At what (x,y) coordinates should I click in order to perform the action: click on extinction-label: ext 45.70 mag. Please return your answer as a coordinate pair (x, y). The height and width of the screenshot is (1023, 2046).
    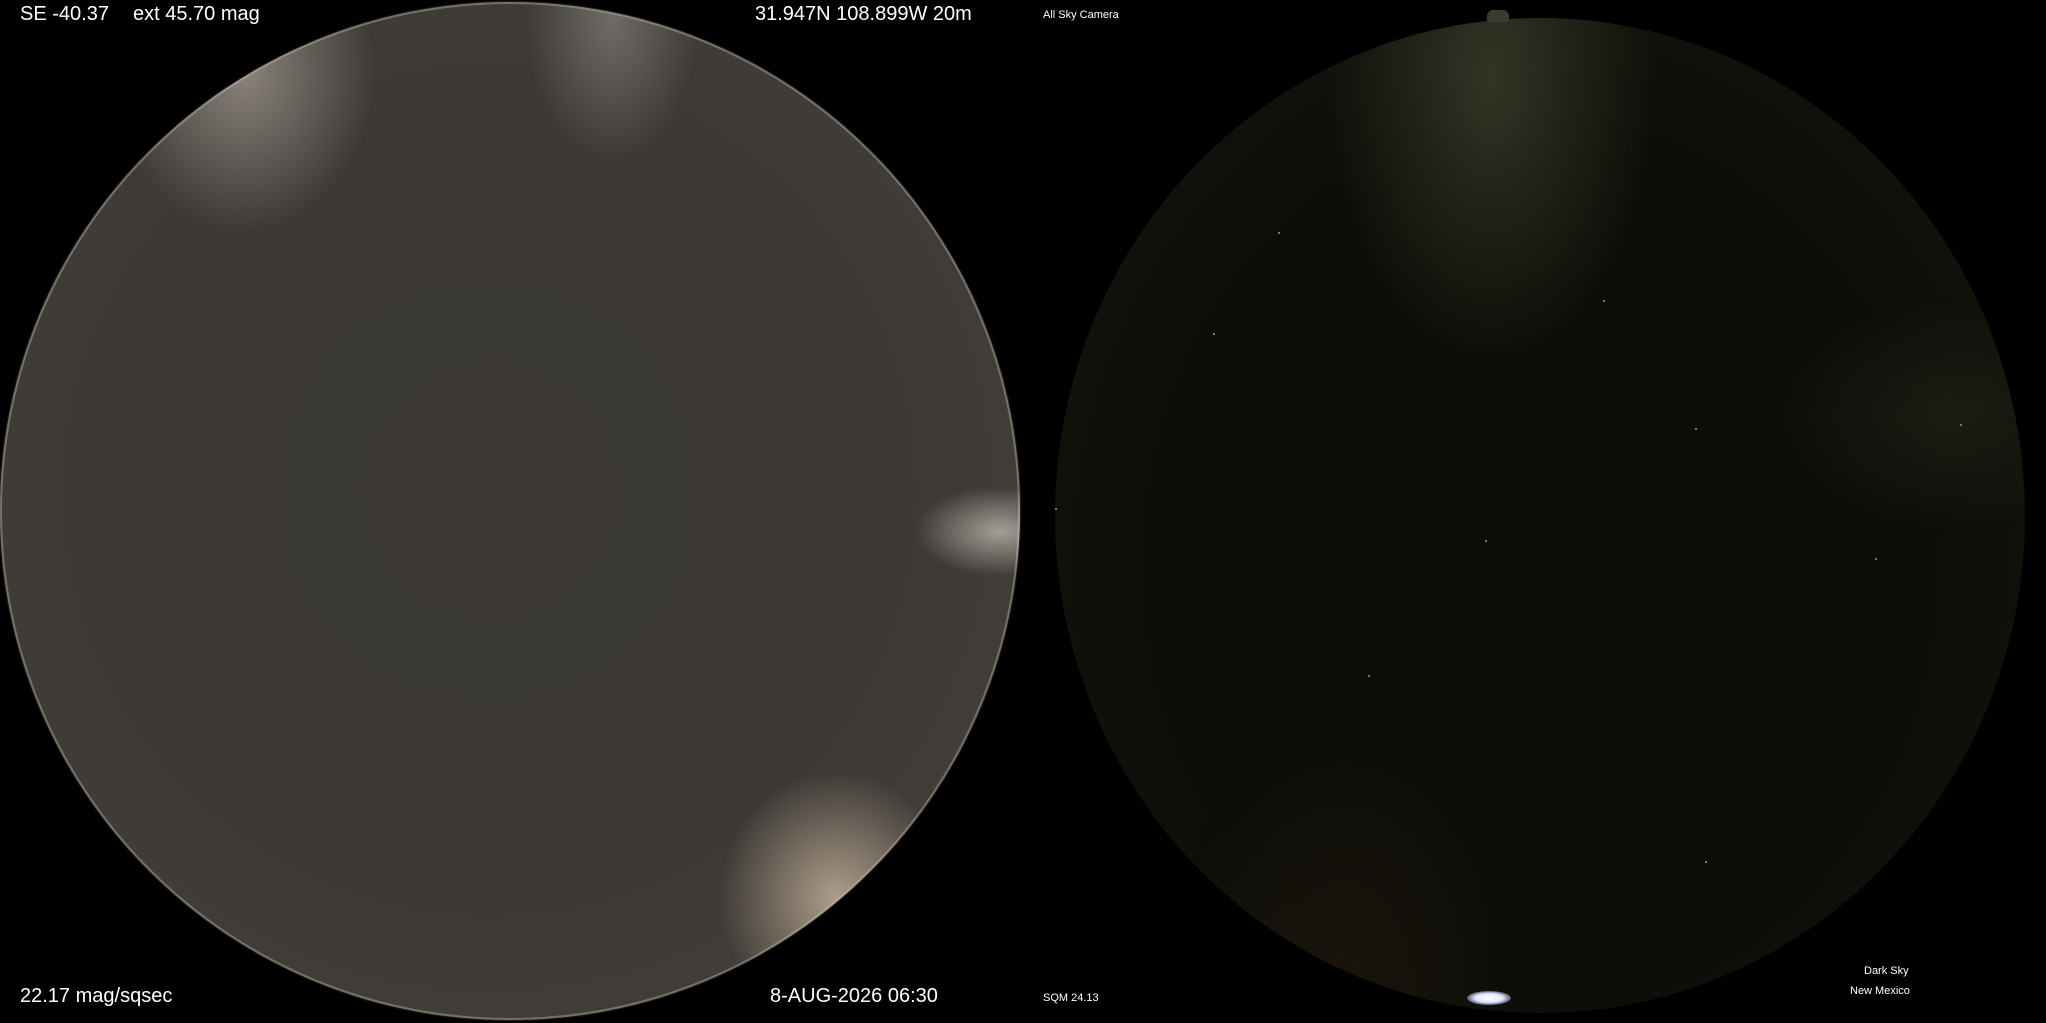
    Looking at the image, I should click on (196, 14).